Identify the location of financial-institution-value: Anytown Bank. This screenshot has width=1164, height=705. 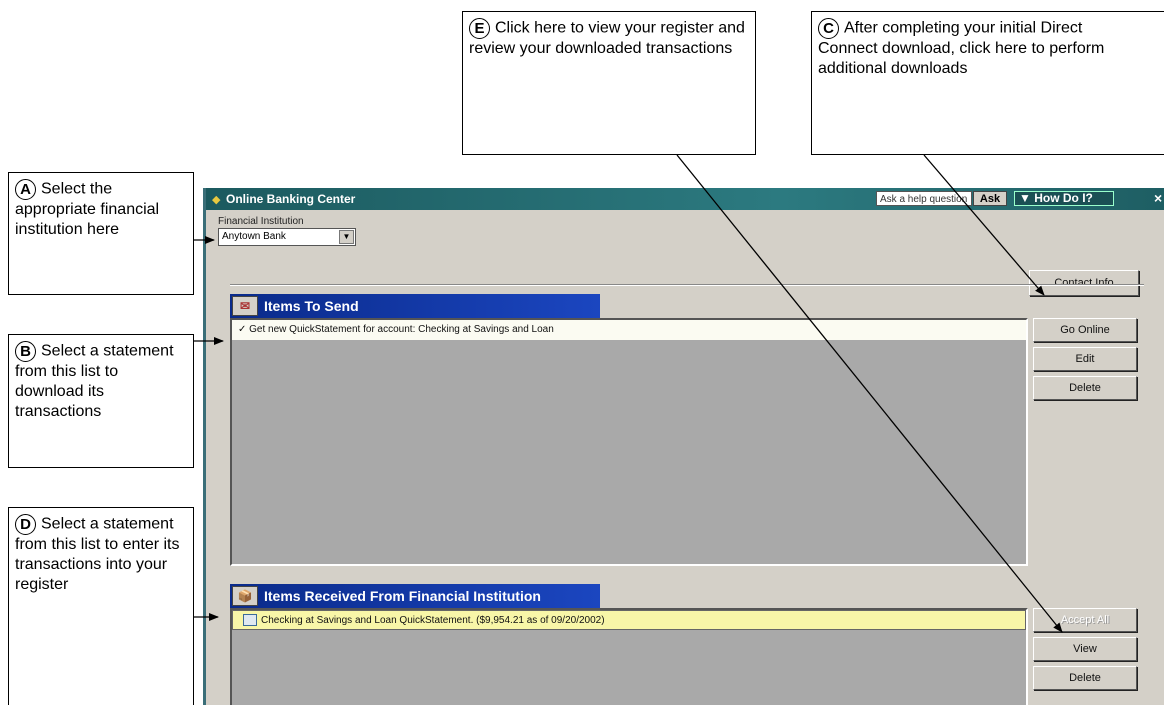
(254, 236).